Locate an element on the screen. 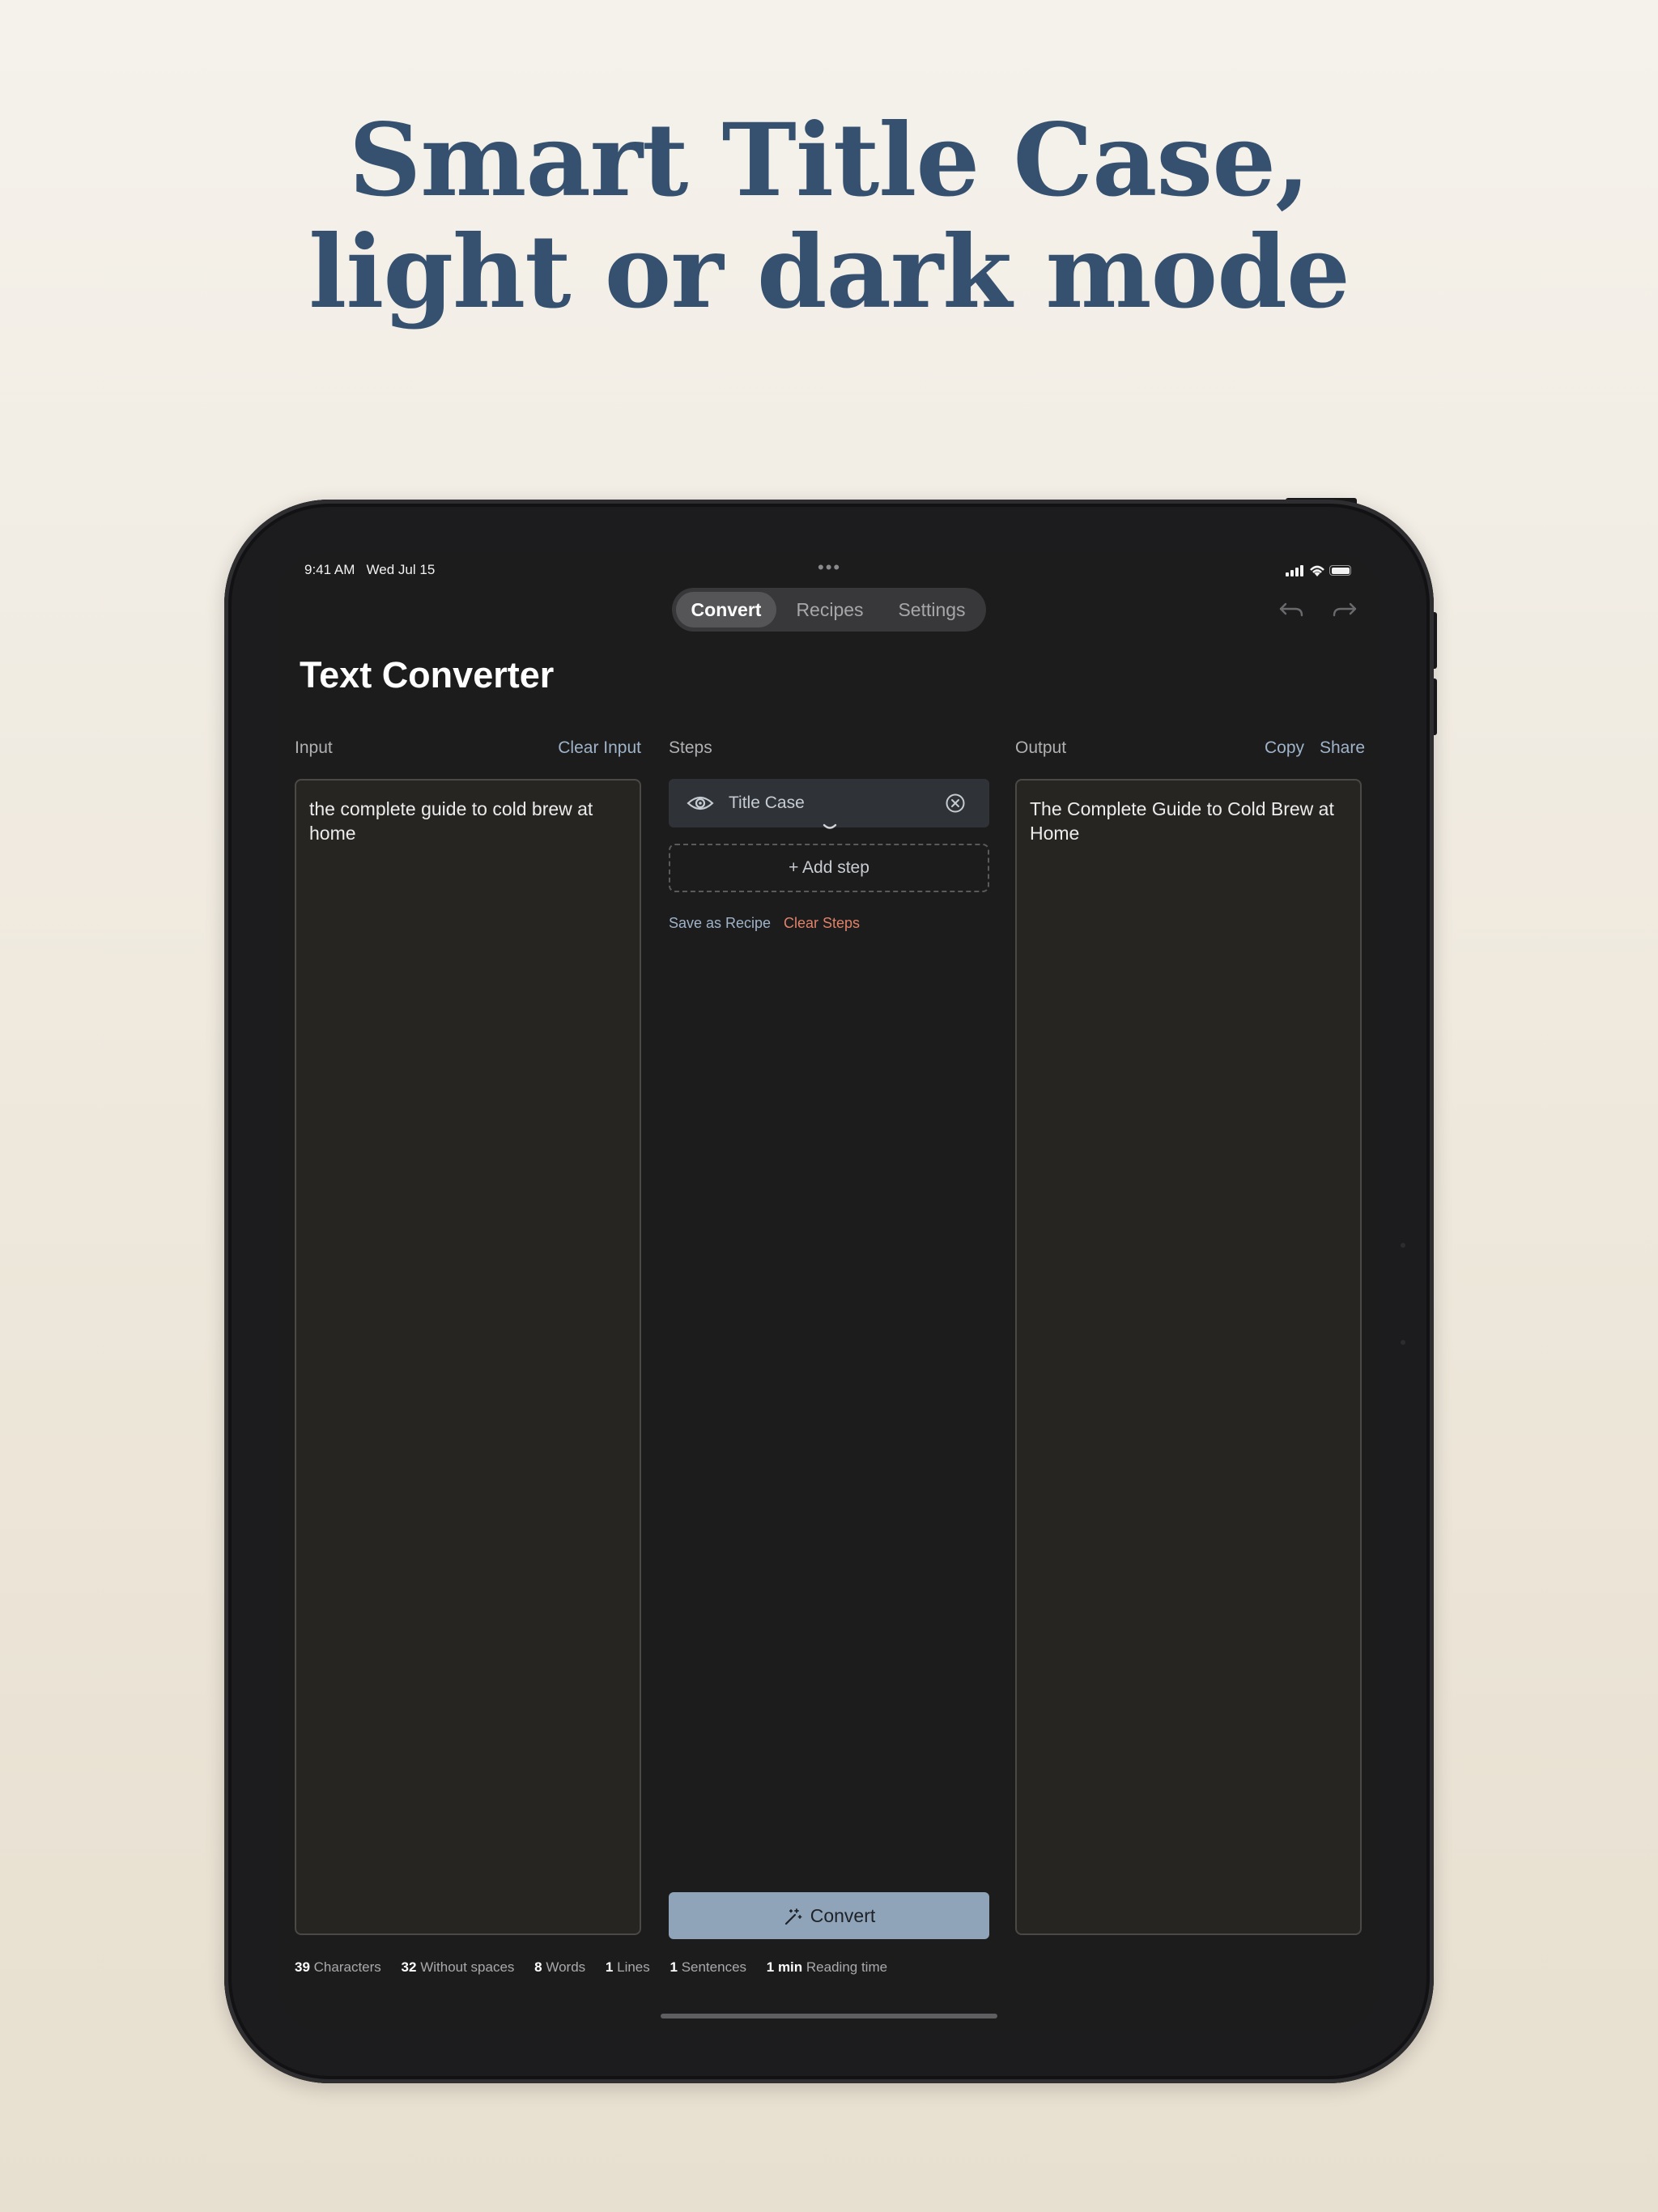 This screenshot has width=1658, height=2212. stat-characters: 39 Characters is located at coordinates (338, 1967).